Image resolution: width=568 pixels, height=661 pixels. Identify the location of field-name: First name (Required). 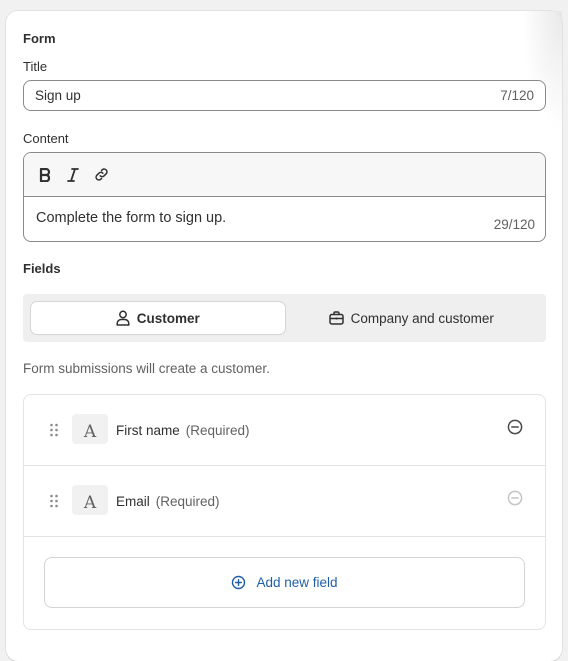
(183, 430).